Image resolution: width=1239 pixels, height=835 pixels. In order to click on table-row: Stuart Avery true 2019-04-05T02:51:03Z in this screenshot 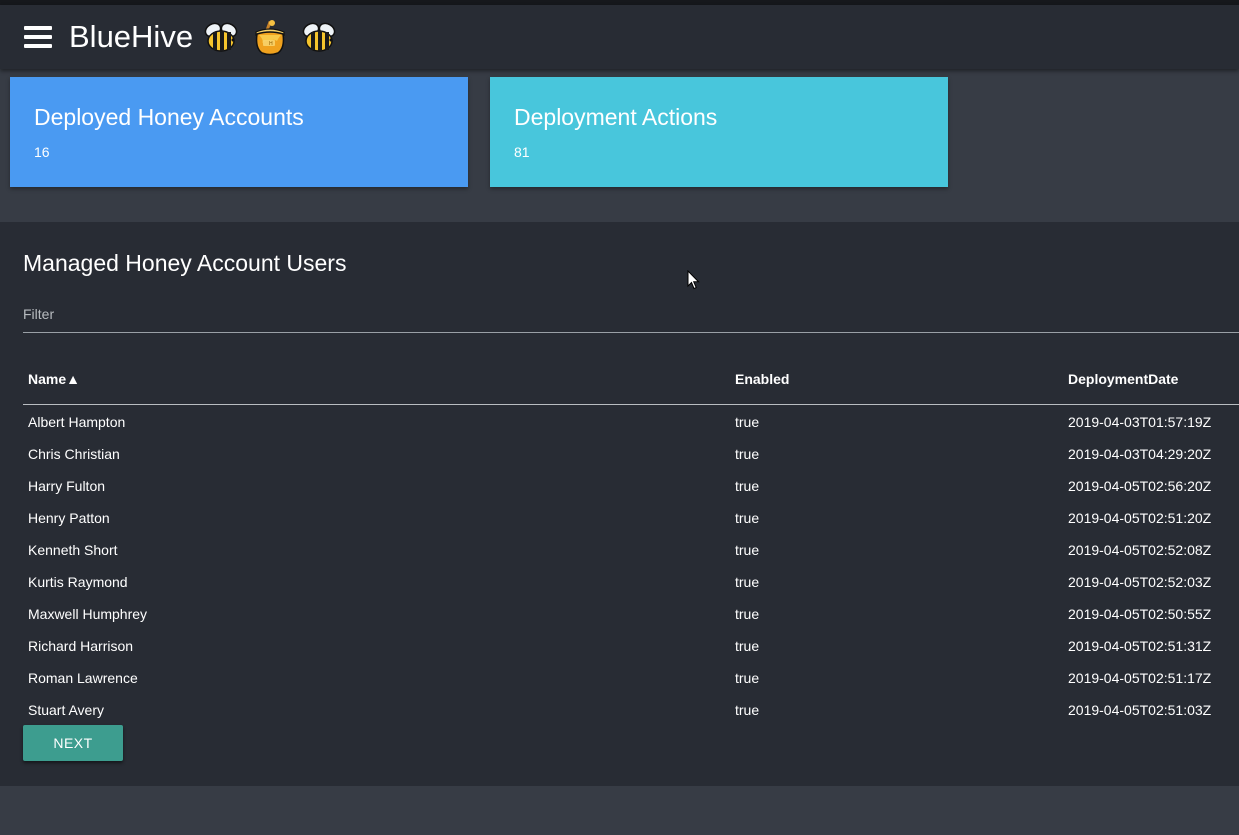, I will do `click(631, 710)`.